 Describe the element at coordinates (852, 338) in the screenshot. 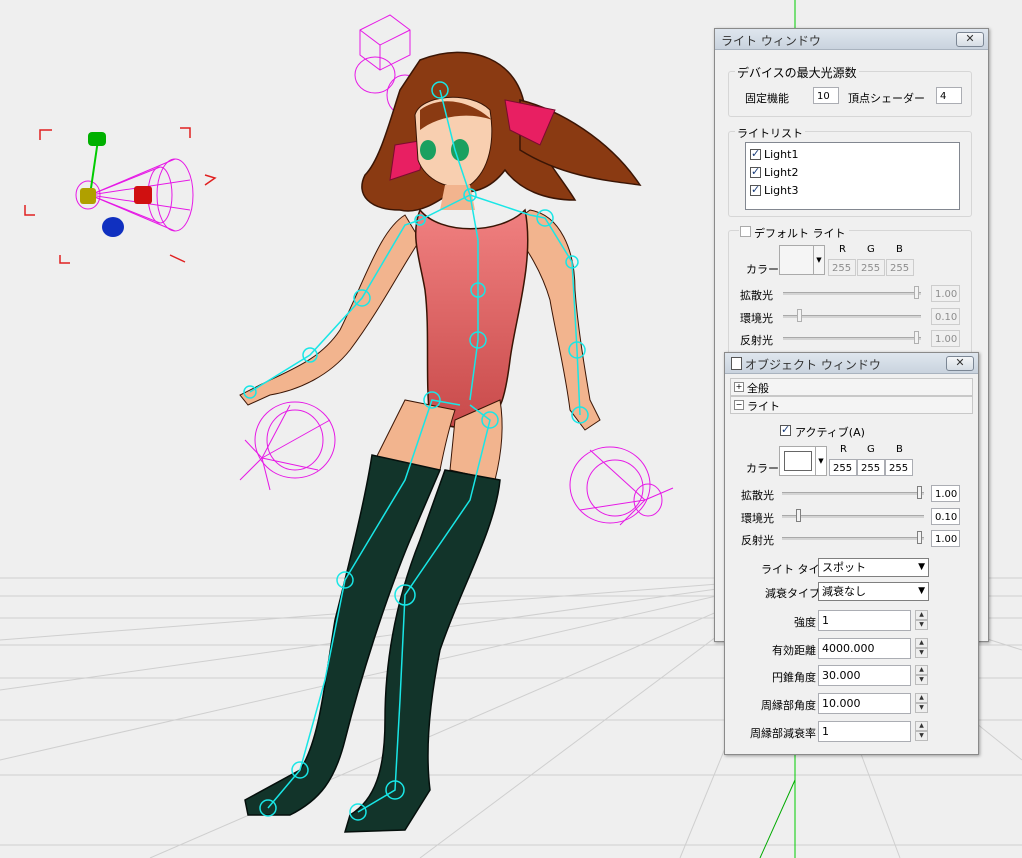

I see `default-specular-slider` at that location.